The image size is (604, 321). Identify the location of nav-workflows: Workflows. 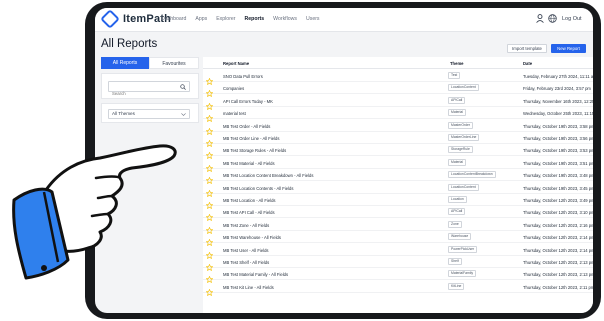
(285, 19).